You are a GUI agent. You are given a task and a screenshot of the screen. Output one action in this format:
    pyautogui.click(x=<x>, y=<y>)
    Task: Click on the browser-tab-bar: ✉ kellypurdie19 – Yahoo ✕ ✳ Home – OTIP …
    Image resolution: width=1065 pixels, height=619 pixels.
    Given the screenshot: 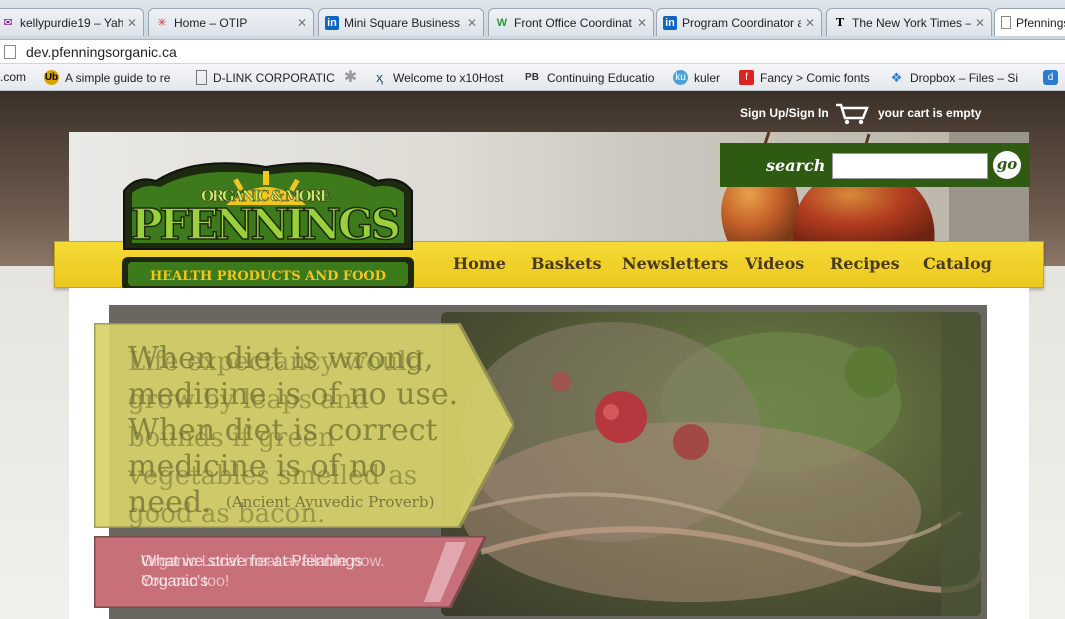 What is the action you would take?
    pyautogui.click(x=532, y=20)
    